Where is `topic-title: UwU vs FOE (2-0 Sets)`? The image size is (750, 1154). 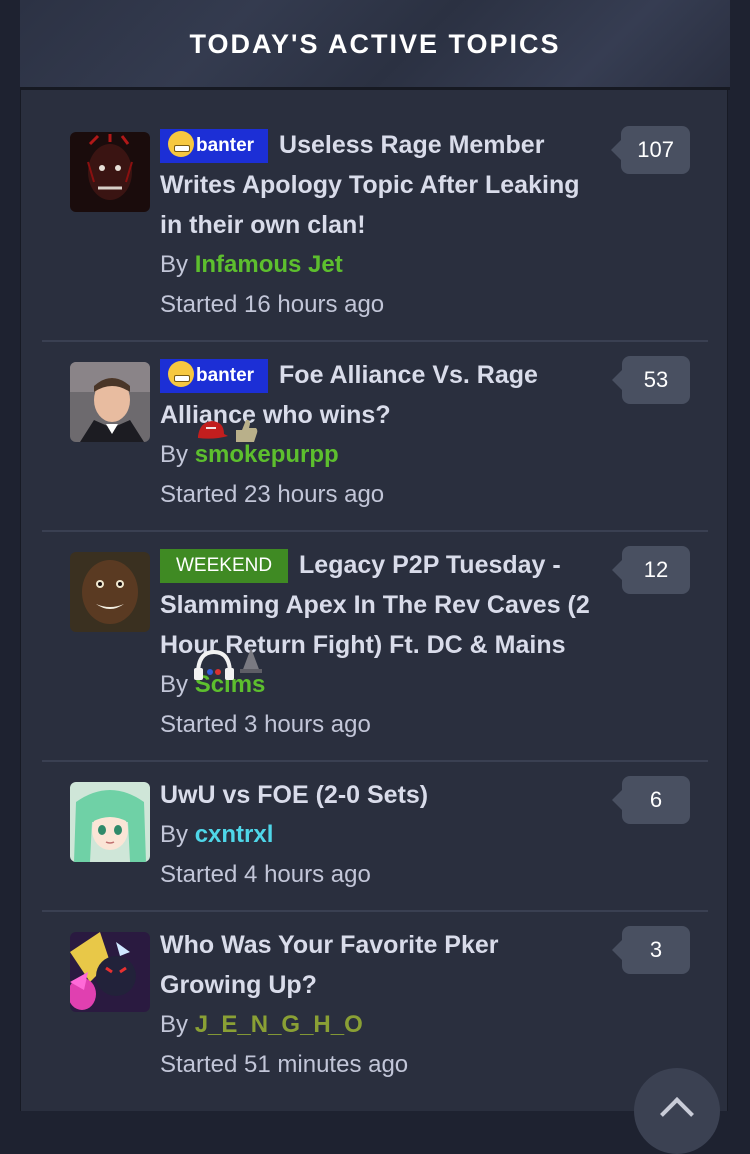
topic-title: UwU vs FOE (2-0 Sets) is located at coordinates (294, 795).